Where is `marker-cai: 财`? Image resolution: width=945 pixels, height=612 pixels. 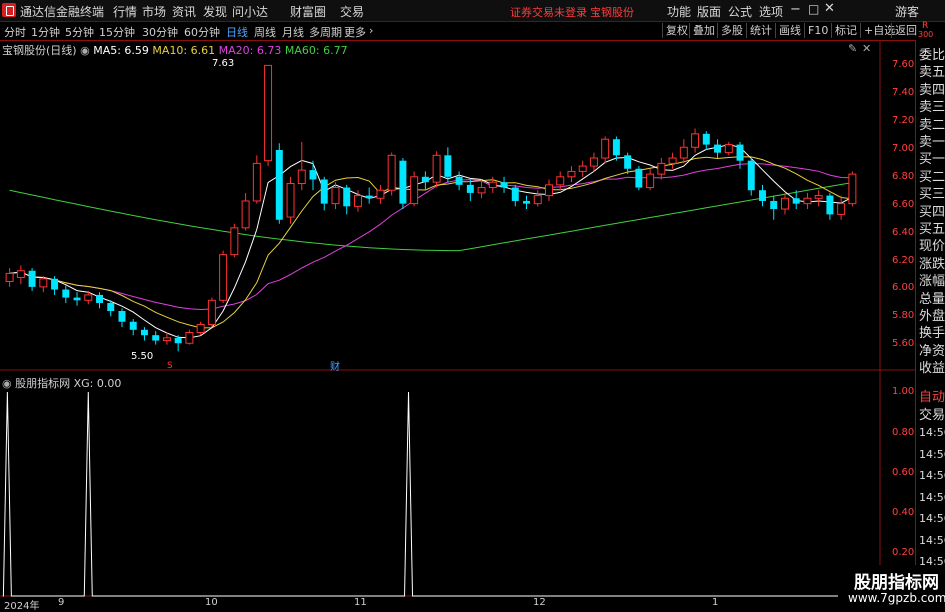 marker-cai: 财 is located at coordinates (335, 367).